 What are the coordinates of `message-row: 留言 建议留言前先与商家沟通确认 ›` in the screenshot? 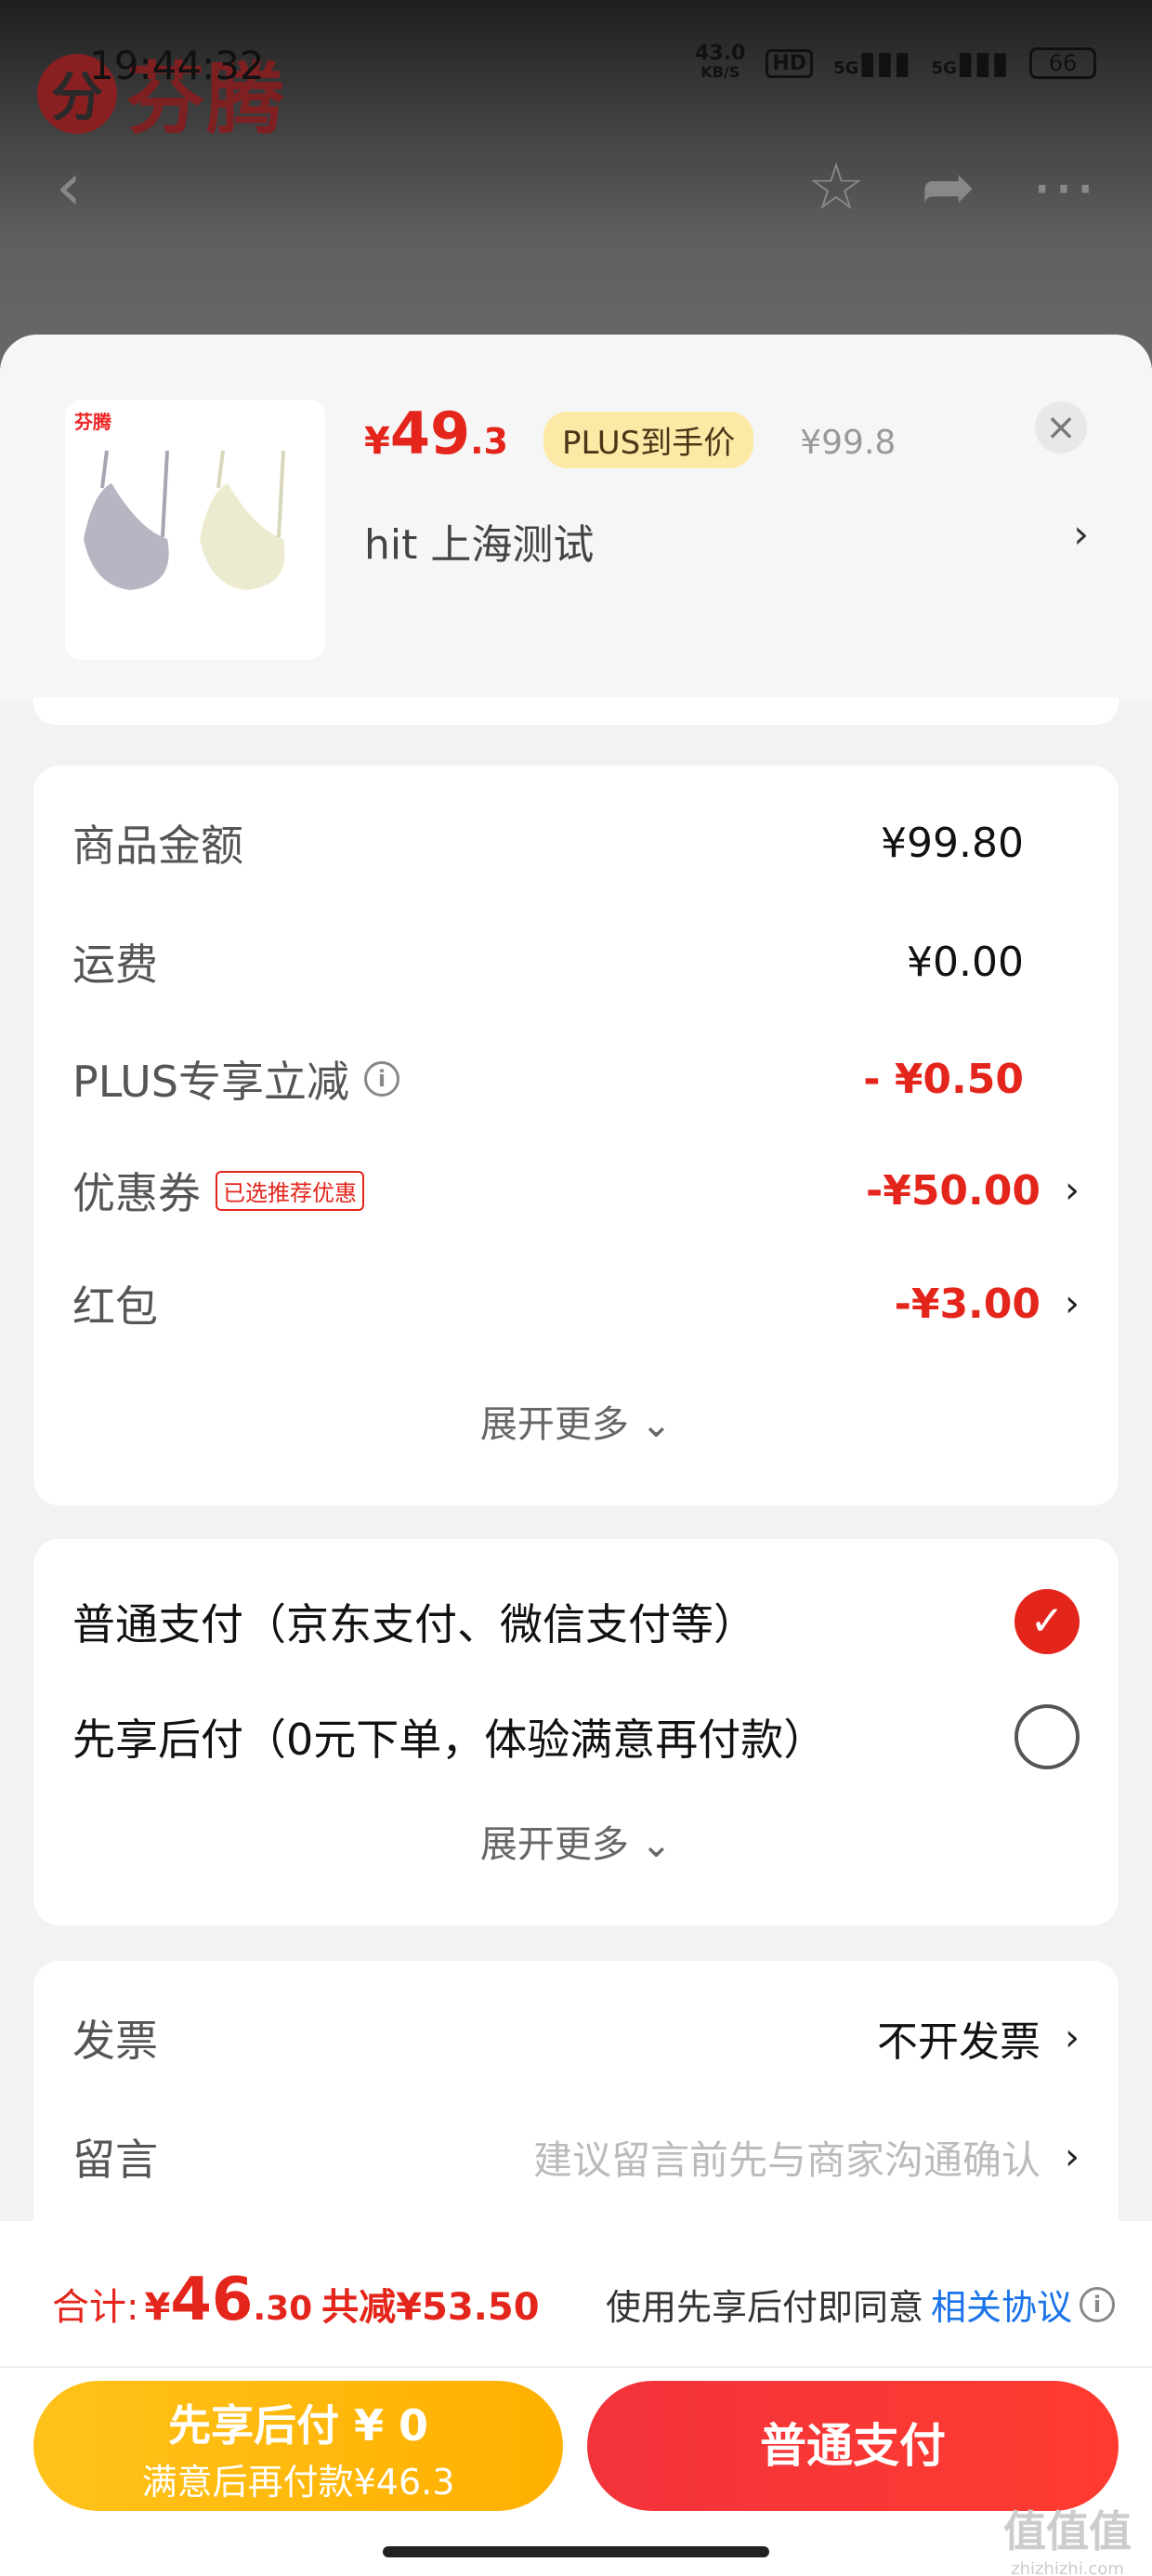 It's located at (576, 2157).